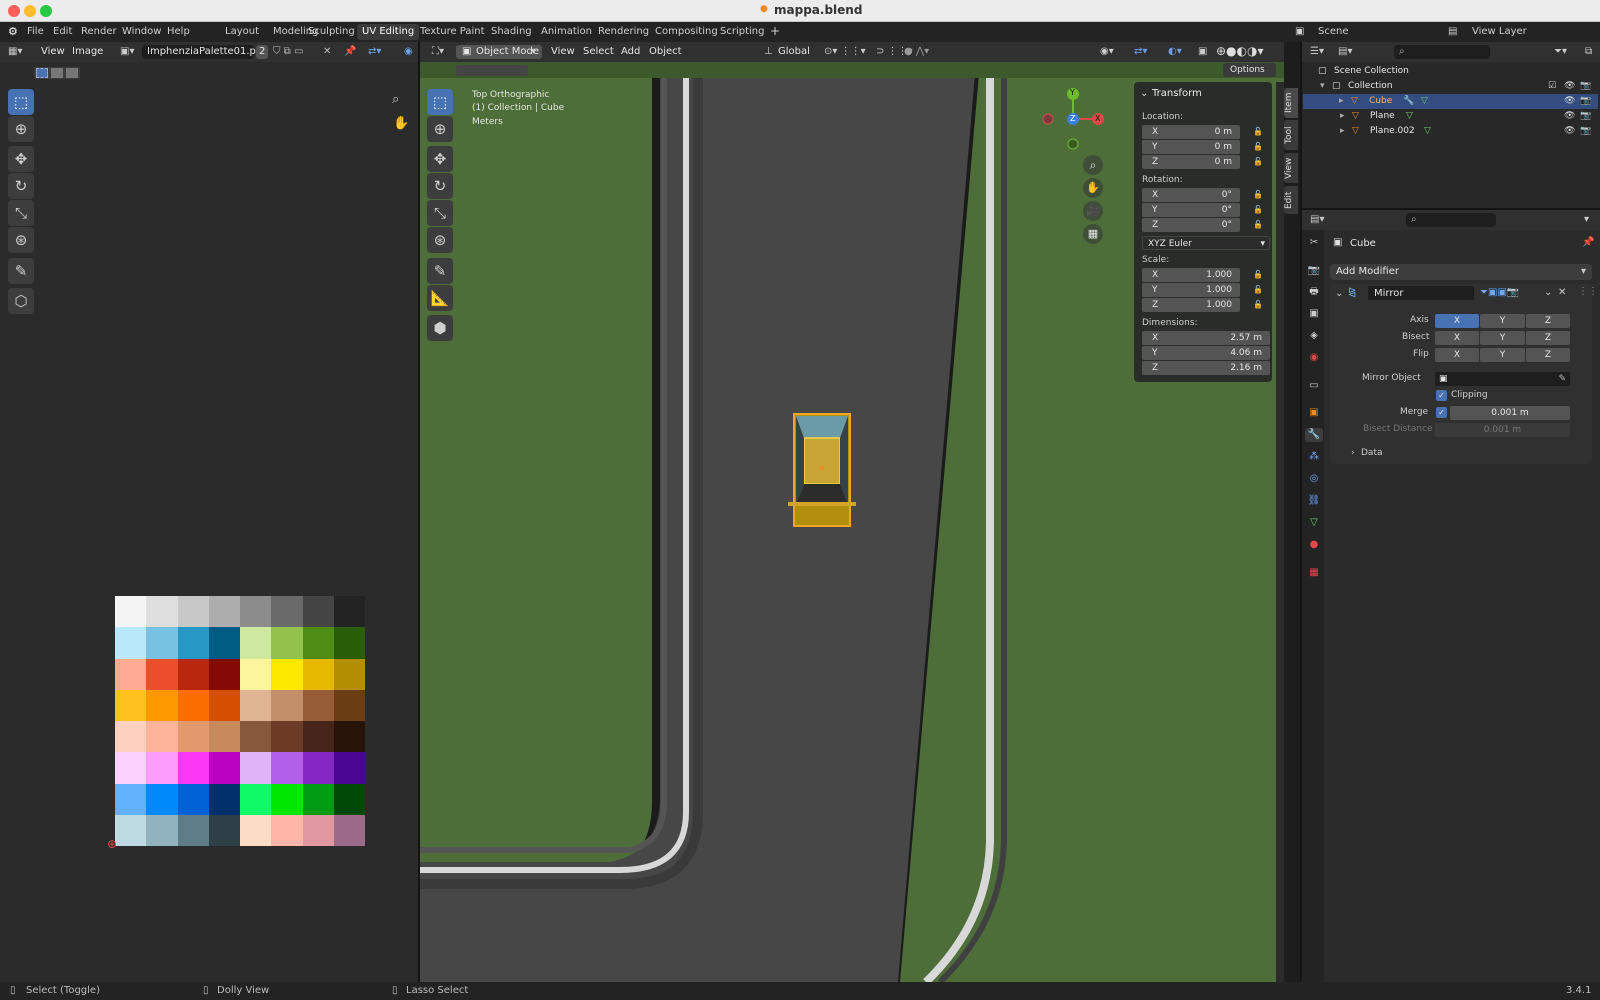 The image size is (1600, 1000). What do you see at coordinates (440, 129) in the screenshot?
I see `viewport-cursor-tool: ⊕` at bounding box center [440, 129].